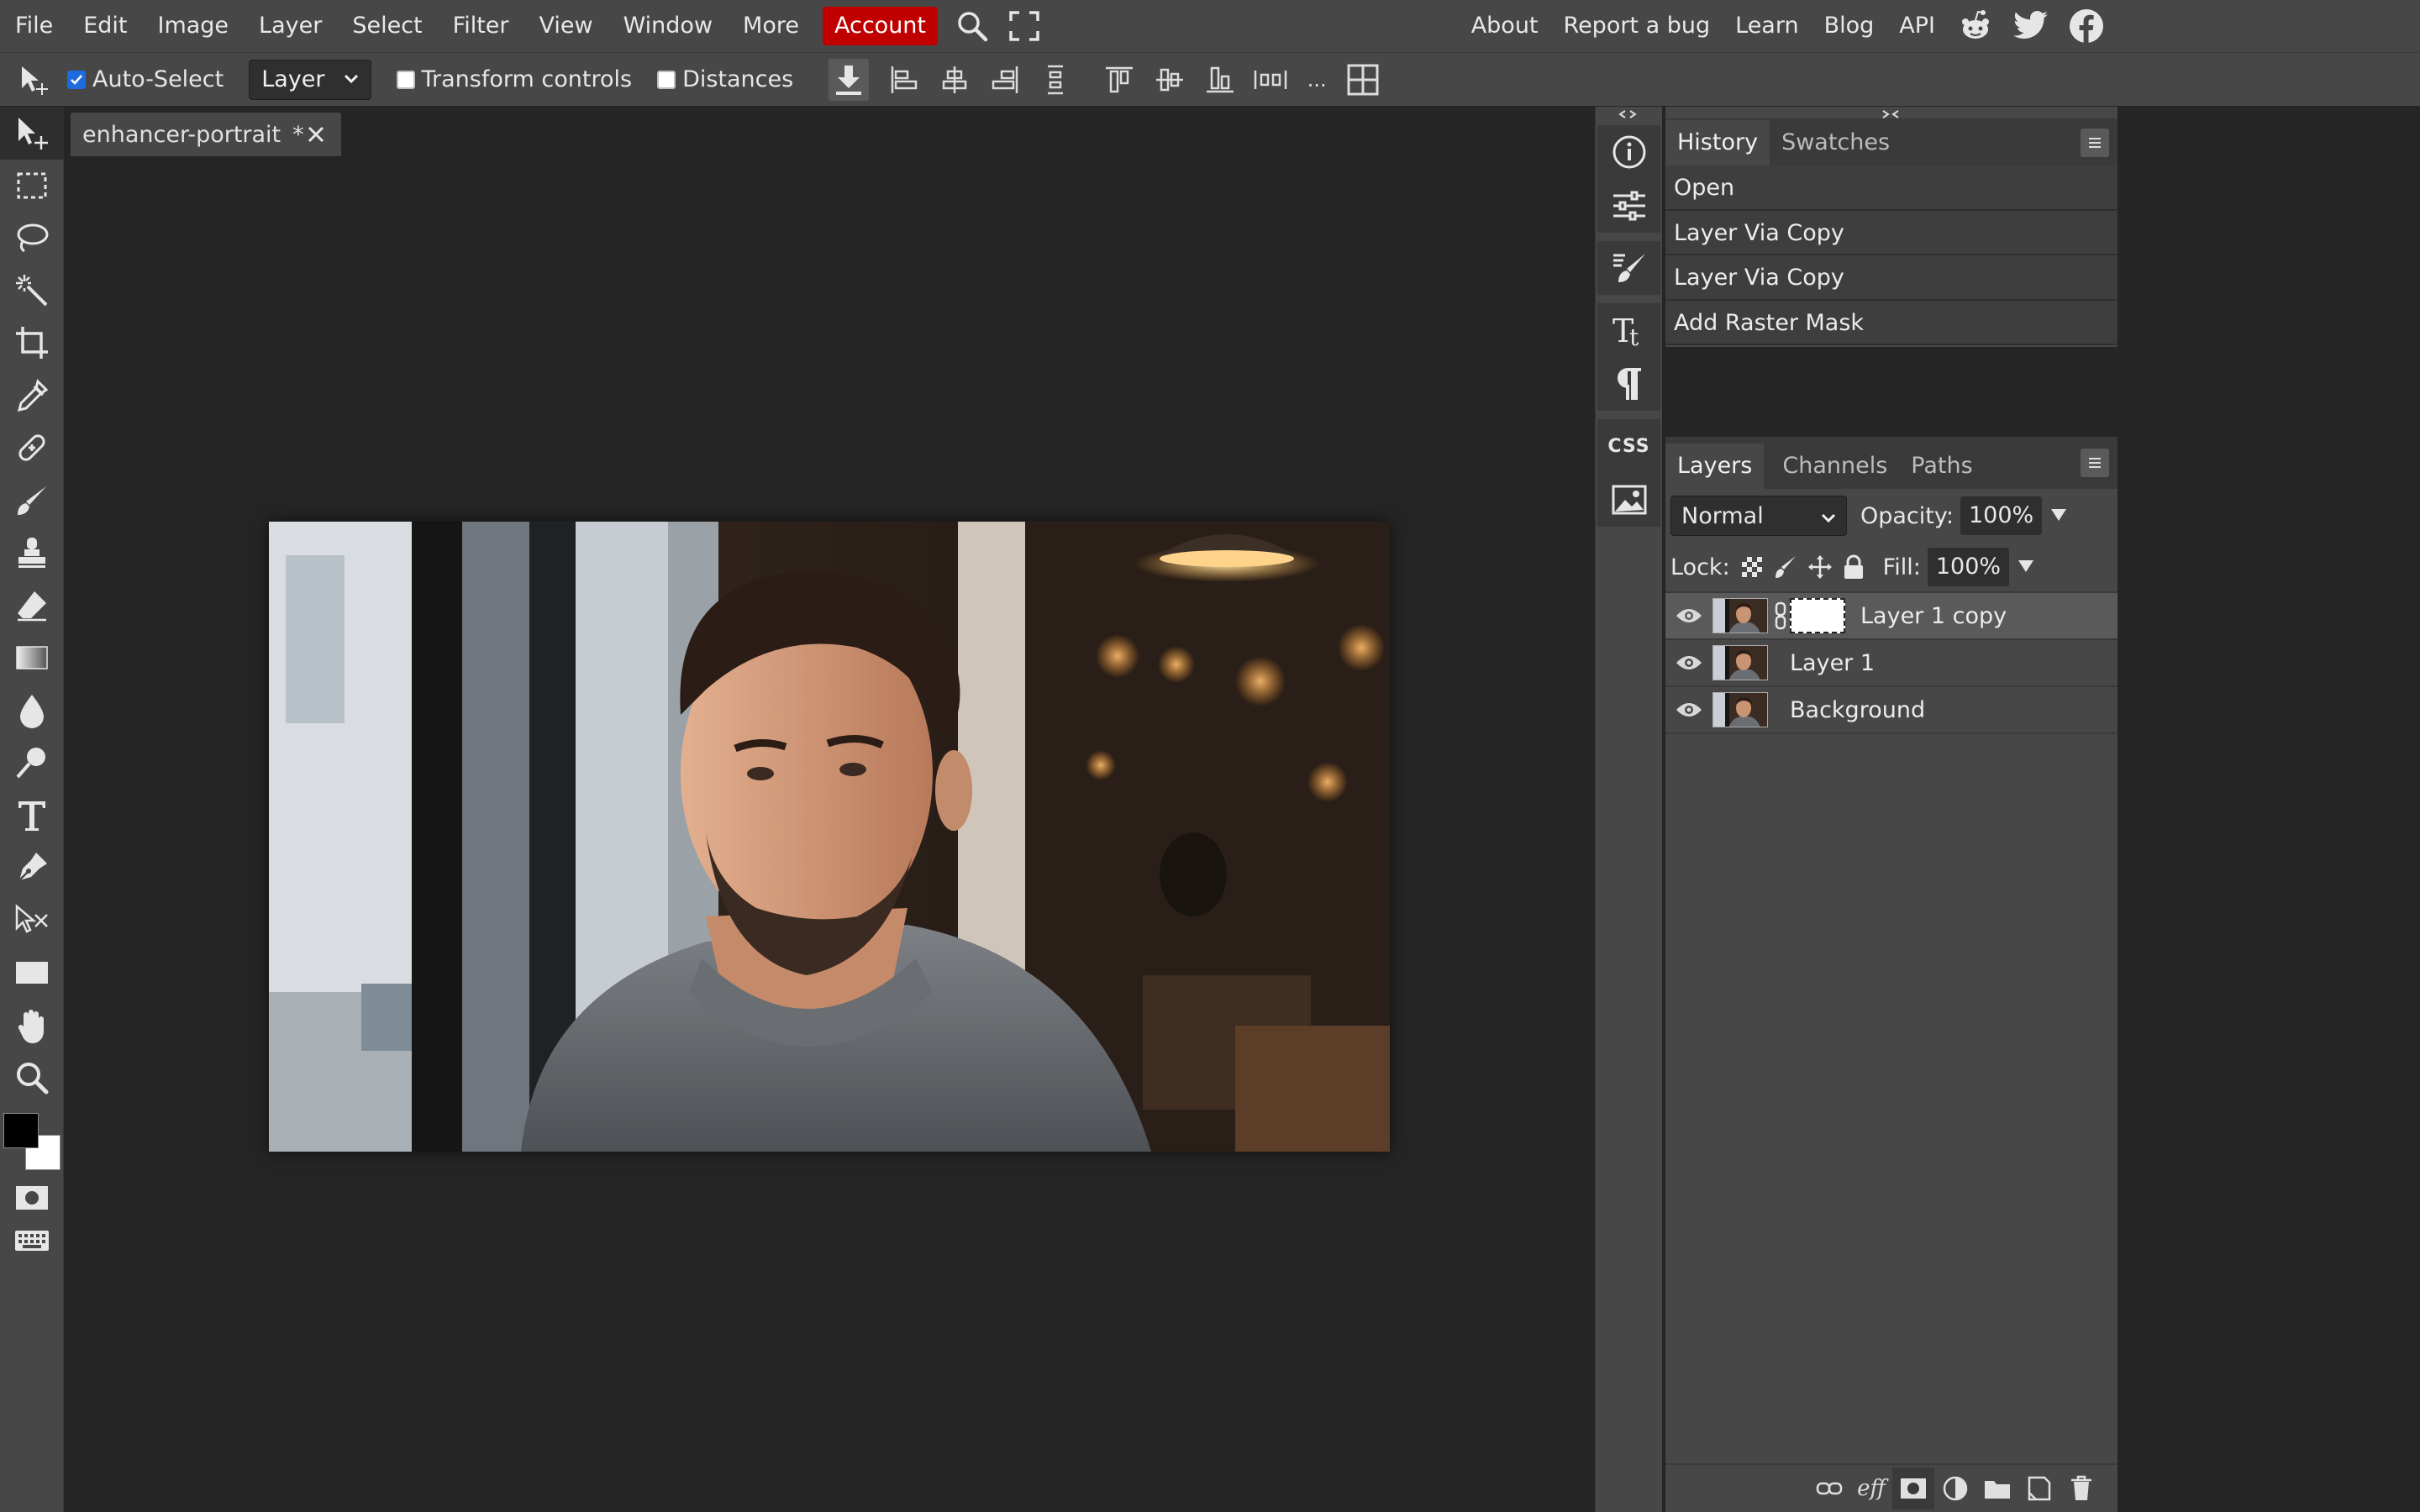 The width and height of the screenshot is (2420, 1512). Describe the element at coordinates (32, 1198) in the screenshot. I see `quick-mask-icon` at that location.